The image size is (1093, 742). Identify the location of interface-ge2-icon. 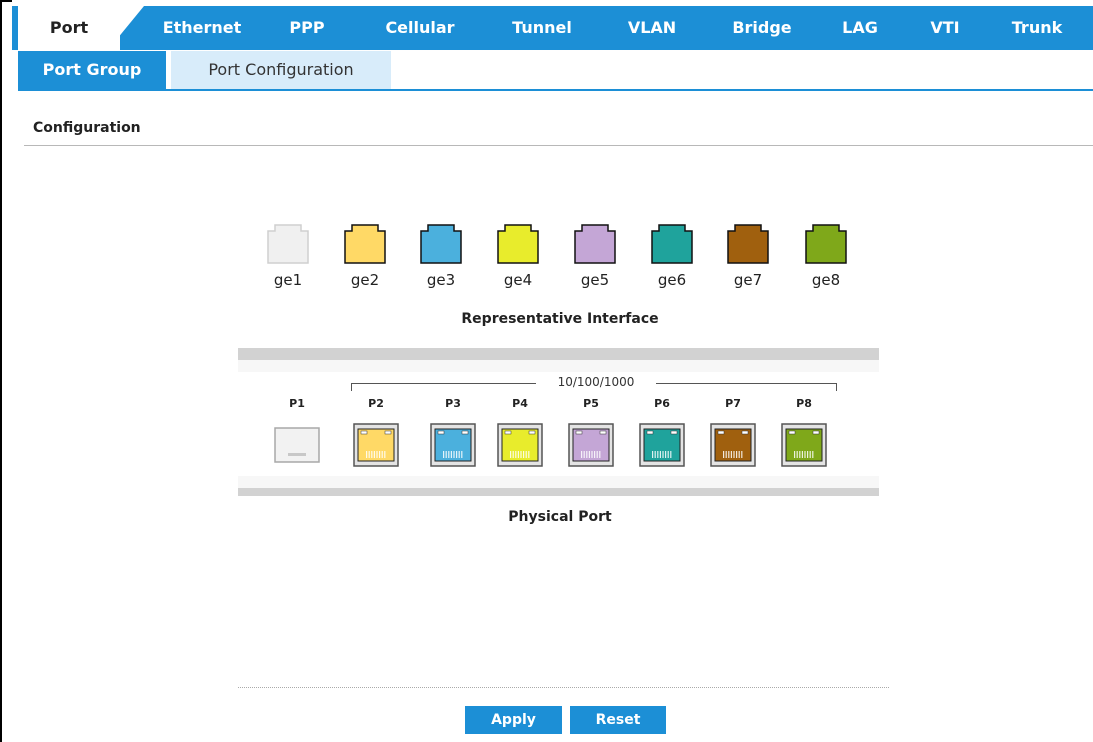
(365, 244).